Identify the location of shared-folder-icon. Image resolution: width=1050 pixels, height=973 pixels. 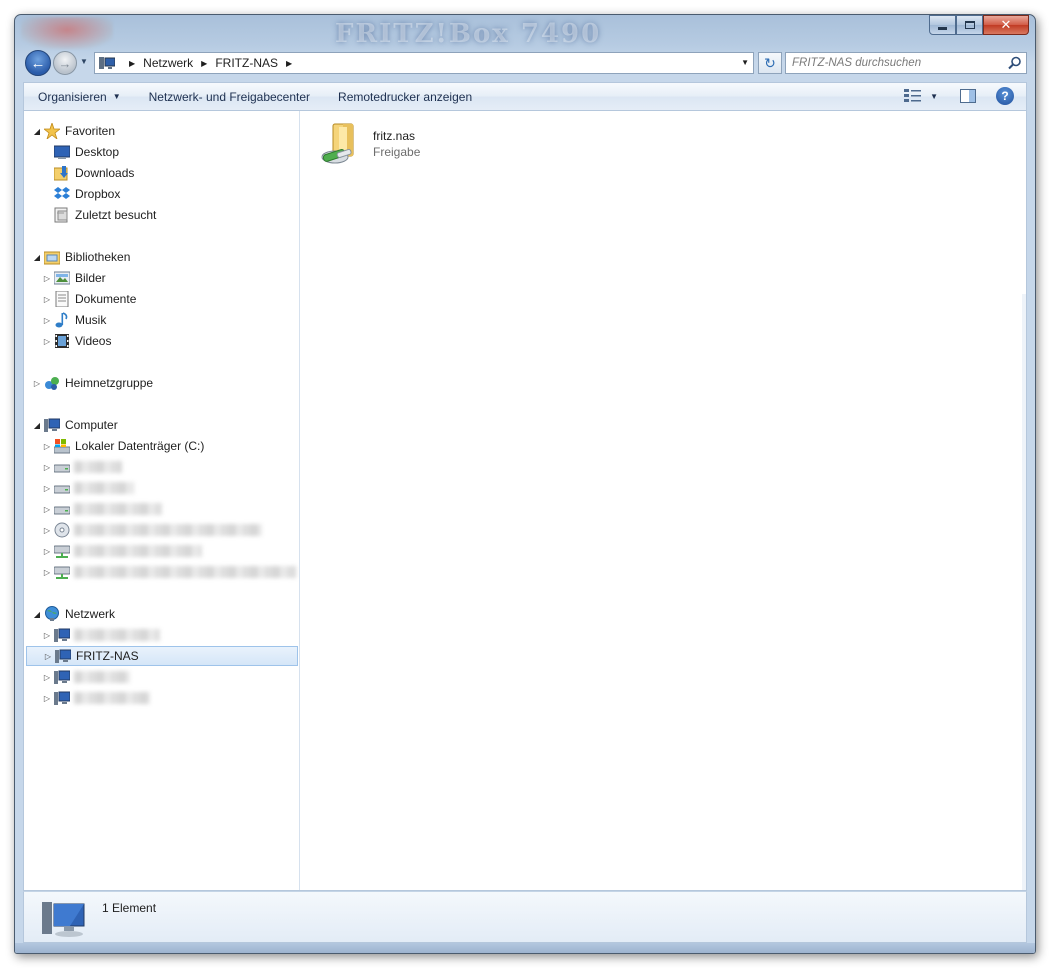
(337, 143).